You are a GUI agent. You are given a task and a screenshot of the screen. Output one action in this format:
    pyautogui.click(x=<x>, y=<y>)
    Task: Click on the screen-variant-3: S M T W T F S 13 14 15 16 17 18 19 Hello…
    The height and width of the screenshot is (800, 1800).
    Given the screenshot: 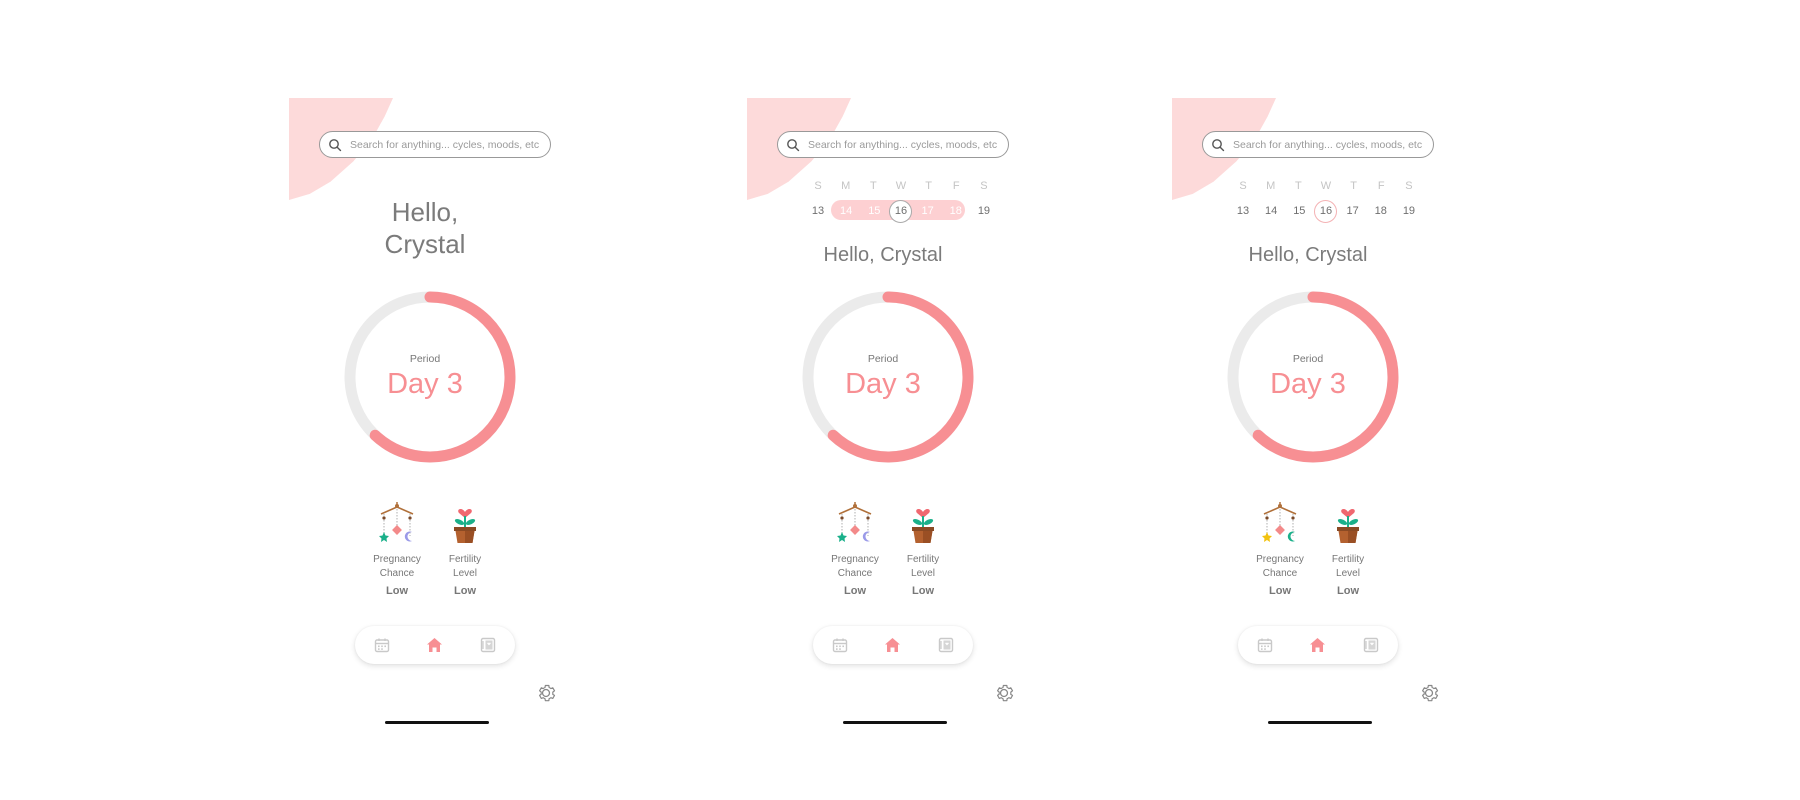 What is the action you would take?
    pyautogui.click(x=1308, y=418)
    